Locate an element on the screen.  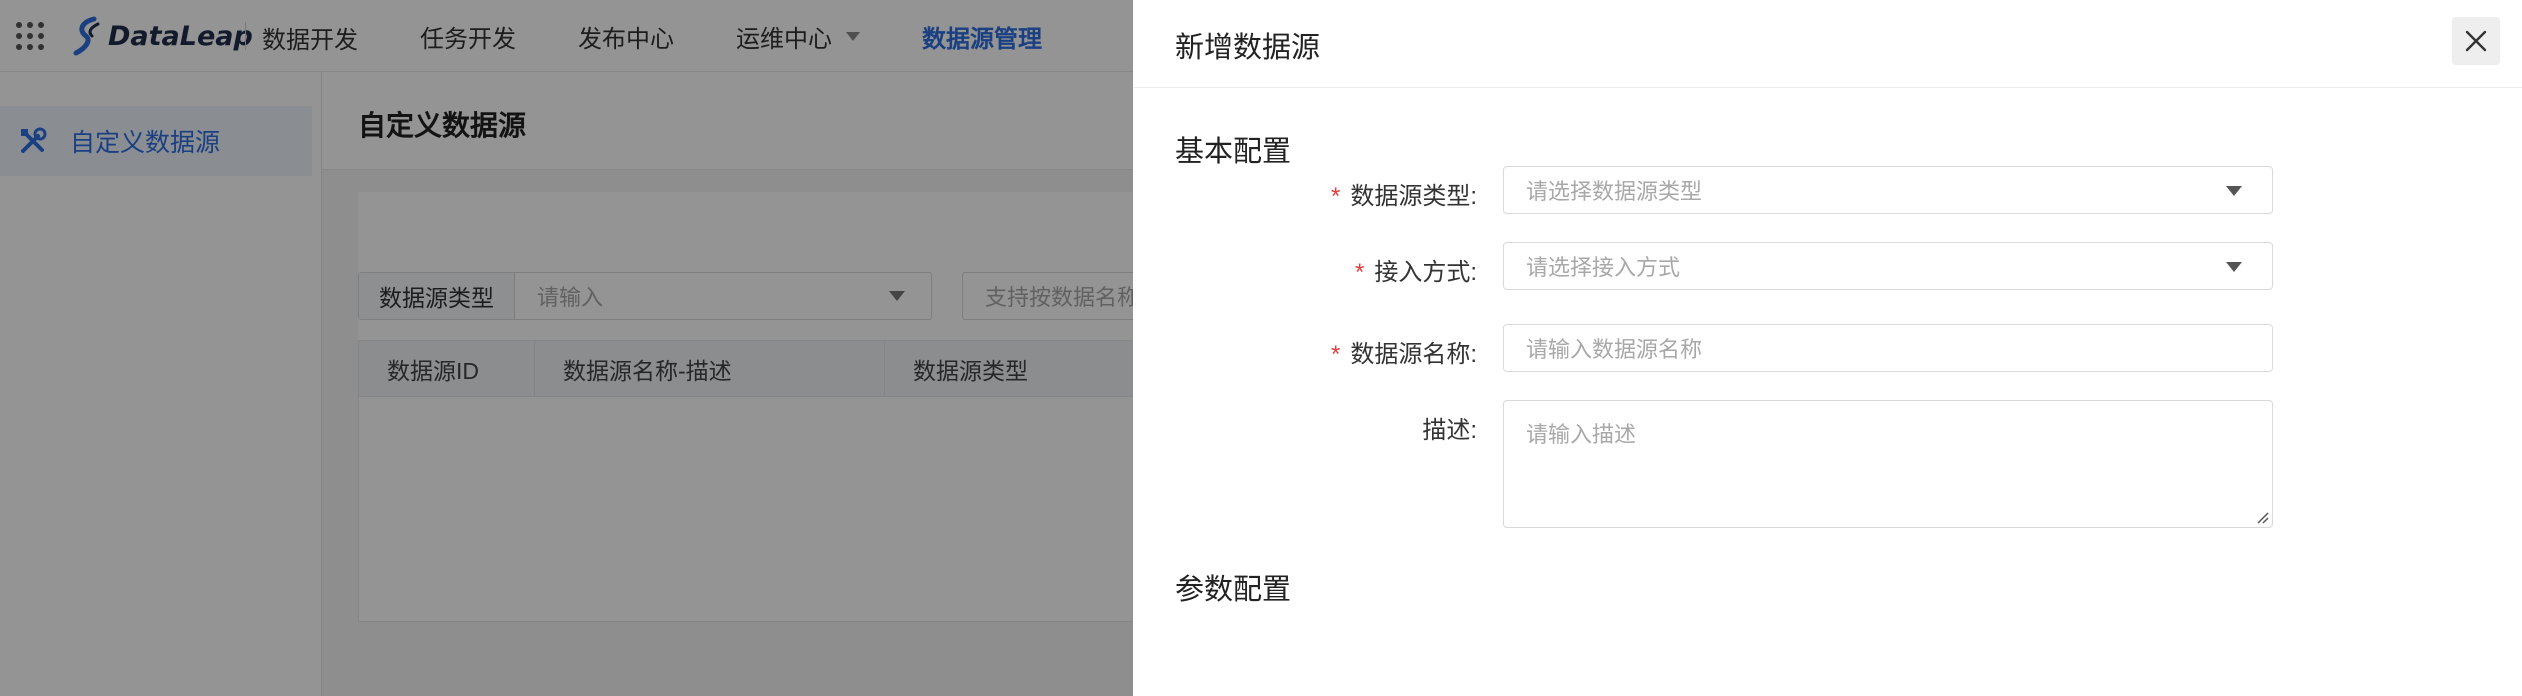
resize-grip-icon is located at coordinates (2262, 517).